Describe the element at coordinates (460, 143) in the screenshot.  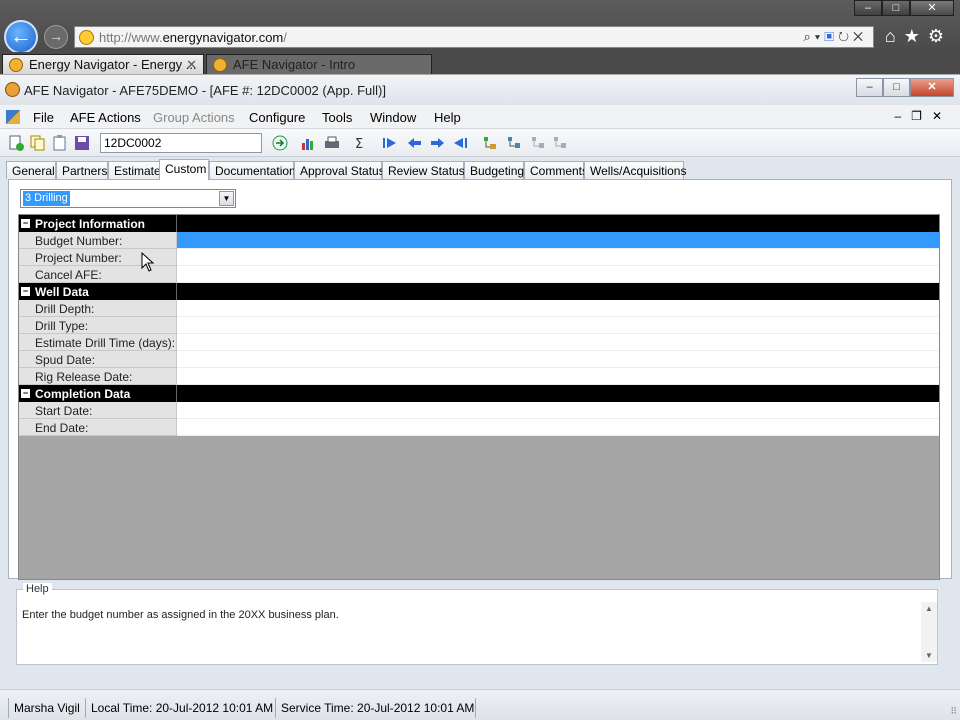
I see `last-record-icon` at that location.